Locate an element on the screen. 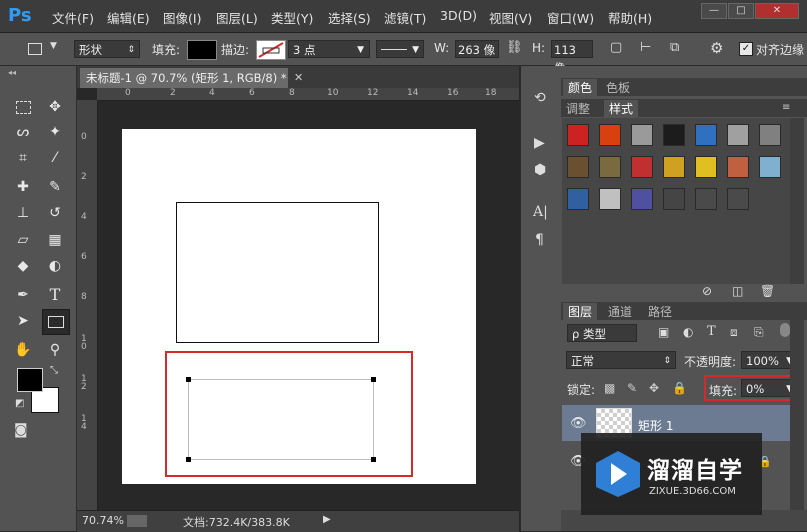 This screenshot has height=532, width=807. width-field: 263 像 is located at coordinates (477, 49).